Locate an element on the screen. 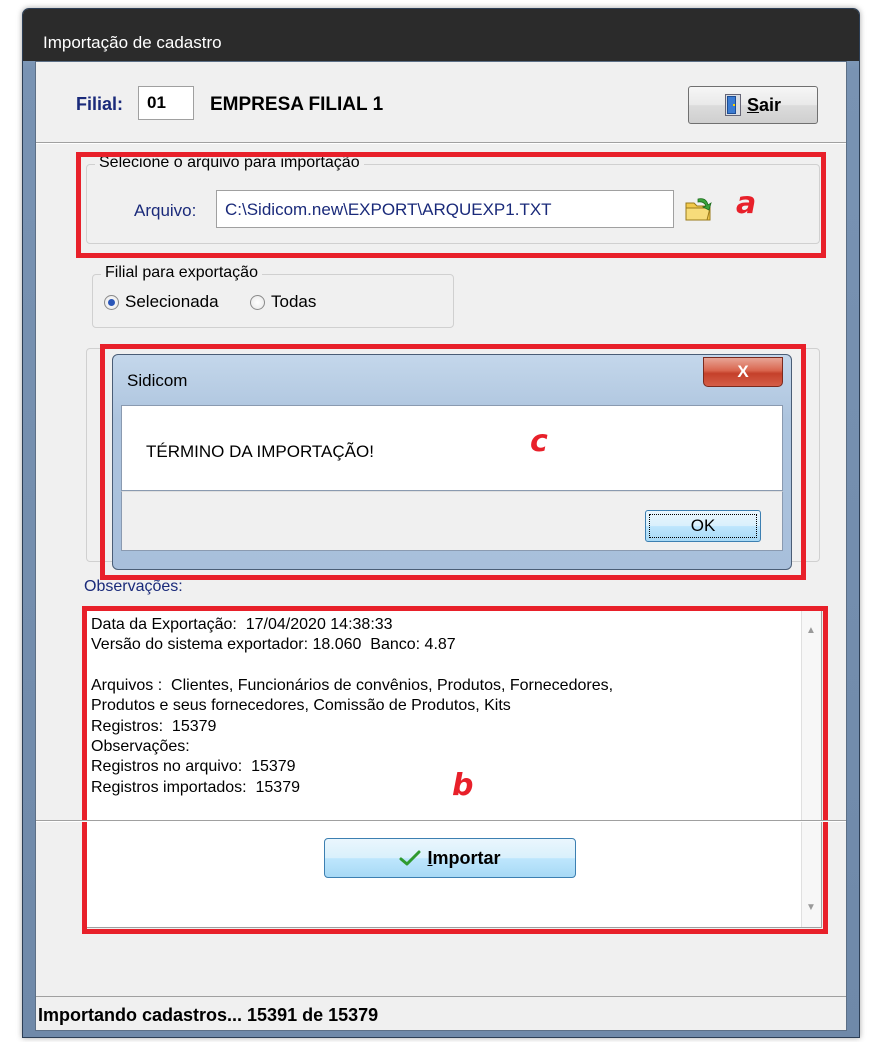 The width and height of the screenshot is (869, 1042). filial-label: Filial: is located at coordinates (100, 104).